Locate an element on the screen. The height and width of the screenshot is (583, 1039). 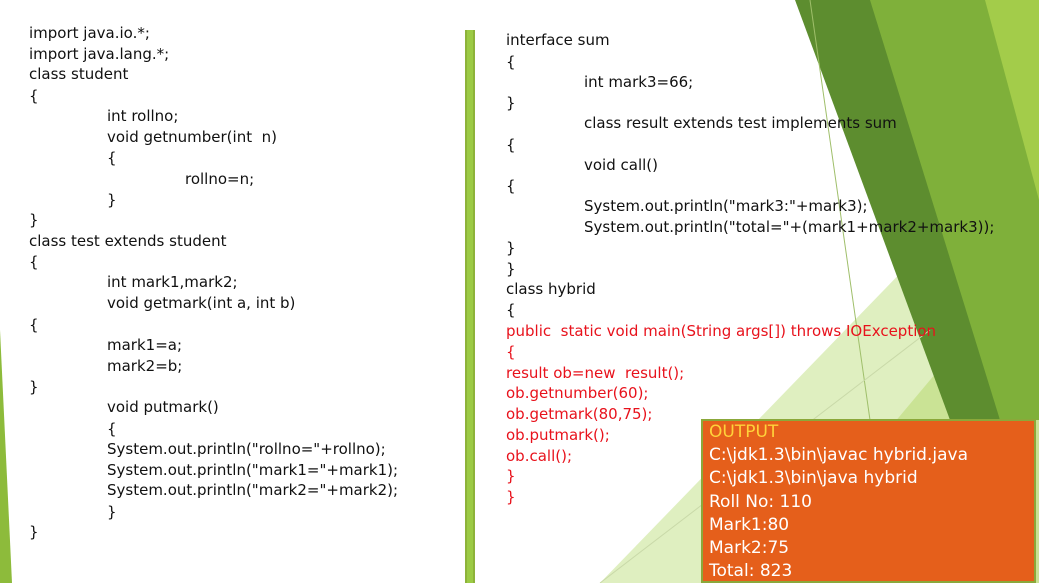
code-line-highlight: ob.getnumber(60); is located at coordinates (577, 393).